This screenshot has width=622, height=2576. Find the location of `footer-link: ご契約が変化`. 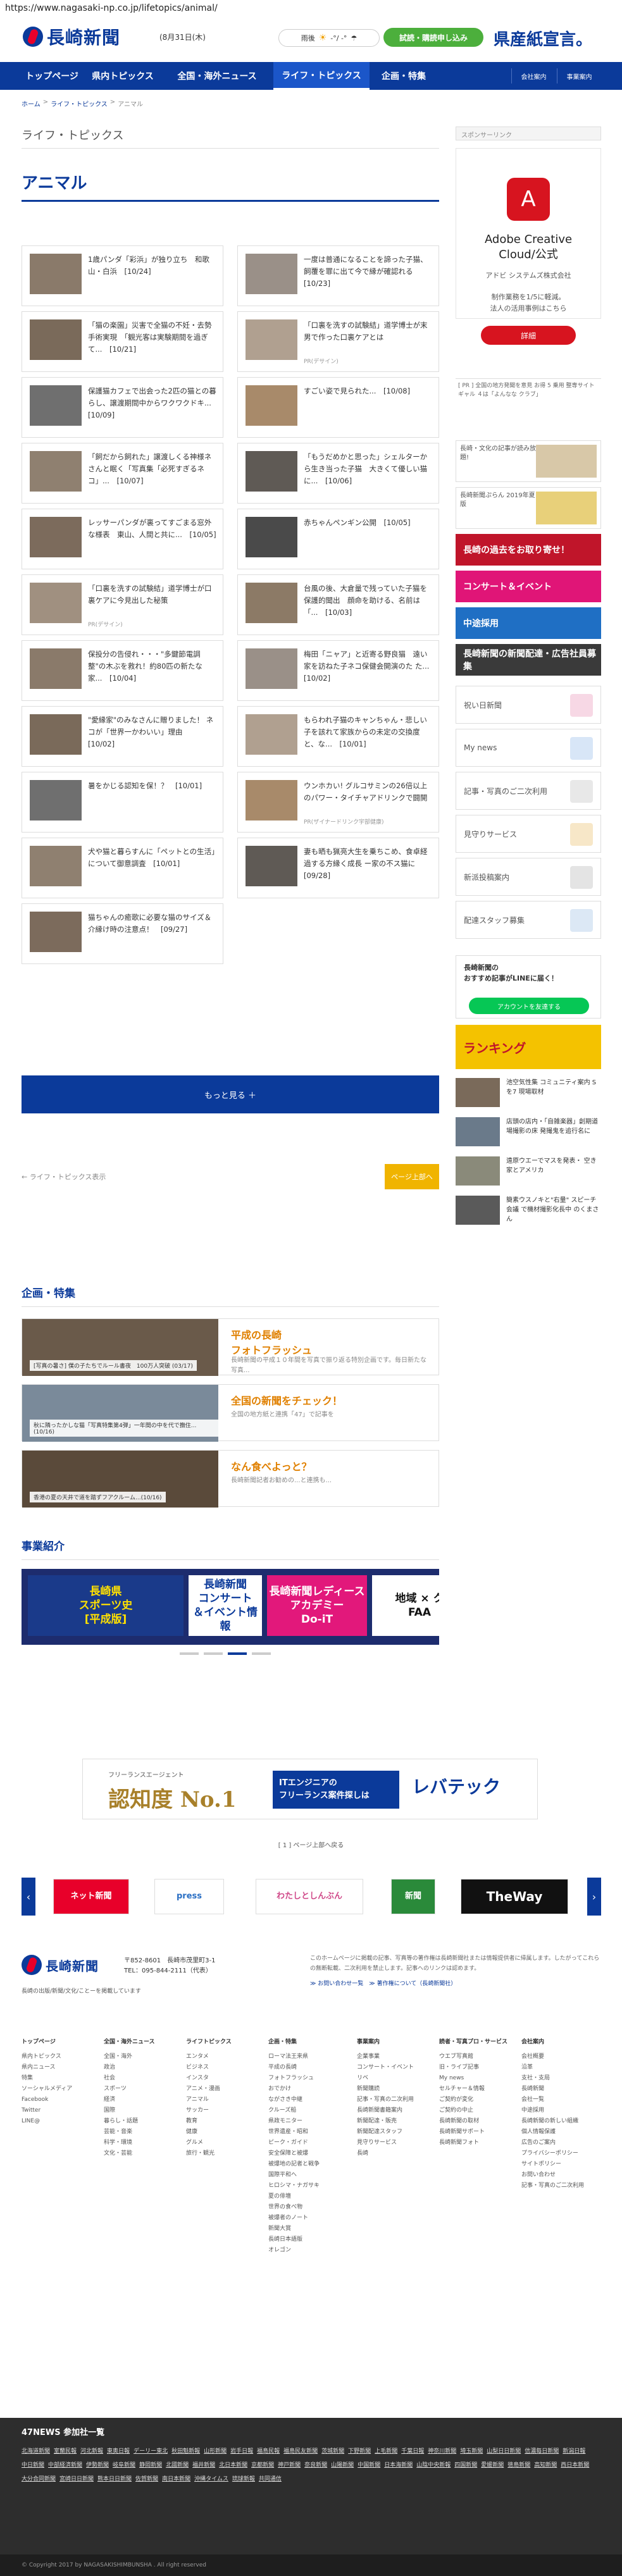

footer-link: ご契約が変化 is located at coordinates (479, 2100).